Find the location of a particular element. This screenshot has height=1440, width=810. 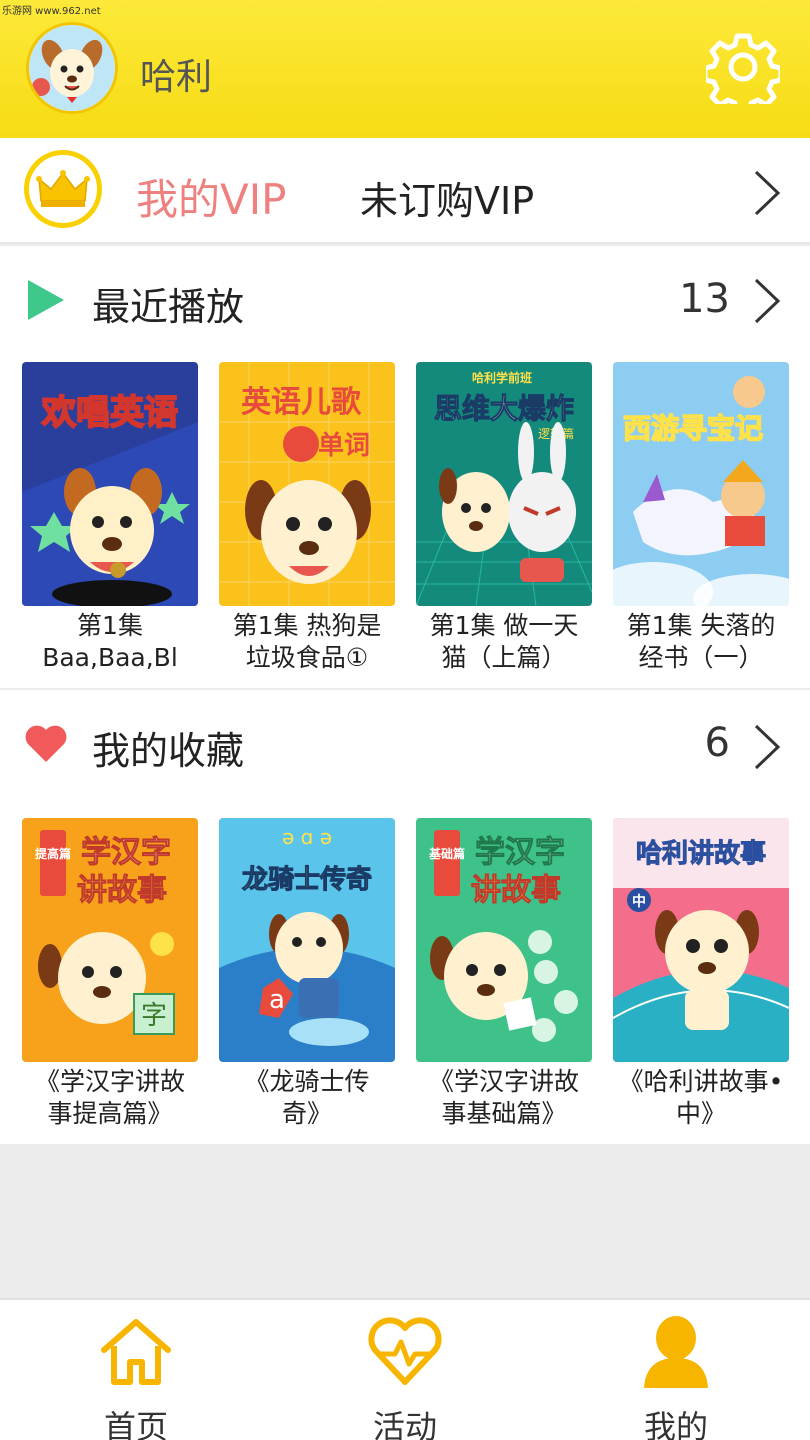

user-icon is located at coordinates (676, 1352).